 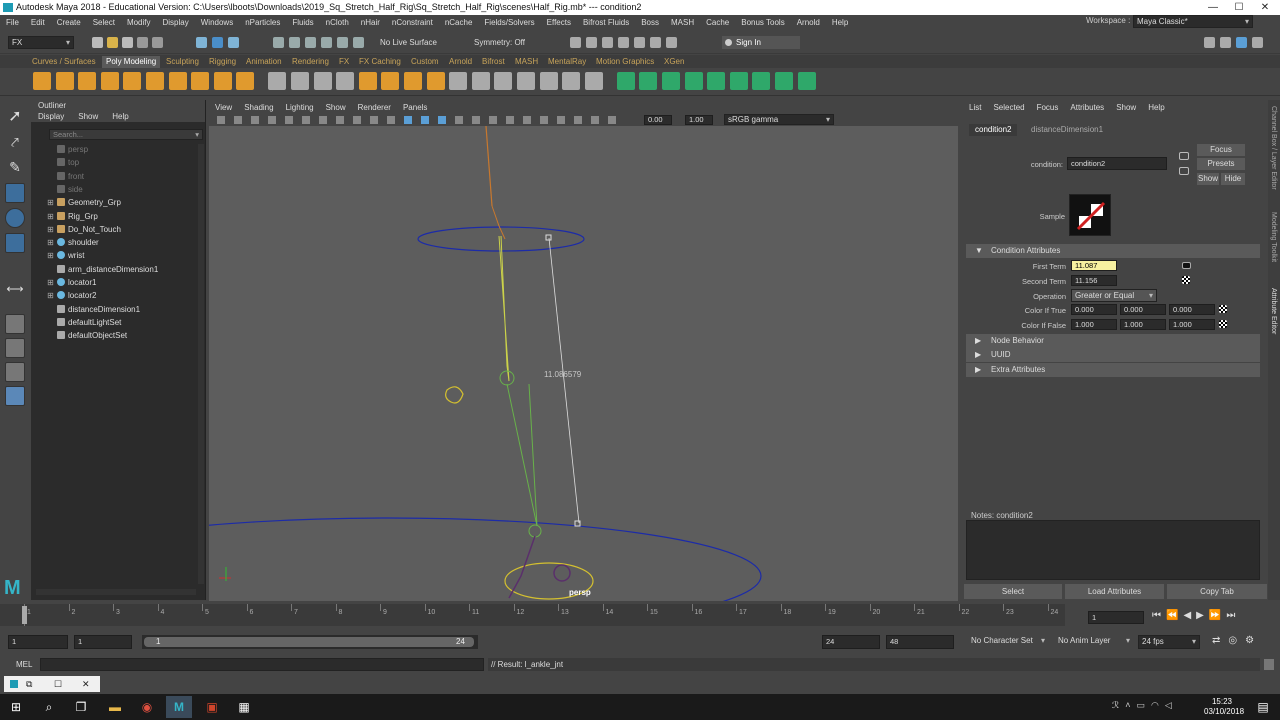 What do you see at coordinates (1156, 107) in the screenshot?
I see `ae-menu-help: Help` at bounding box center [1156, 107].